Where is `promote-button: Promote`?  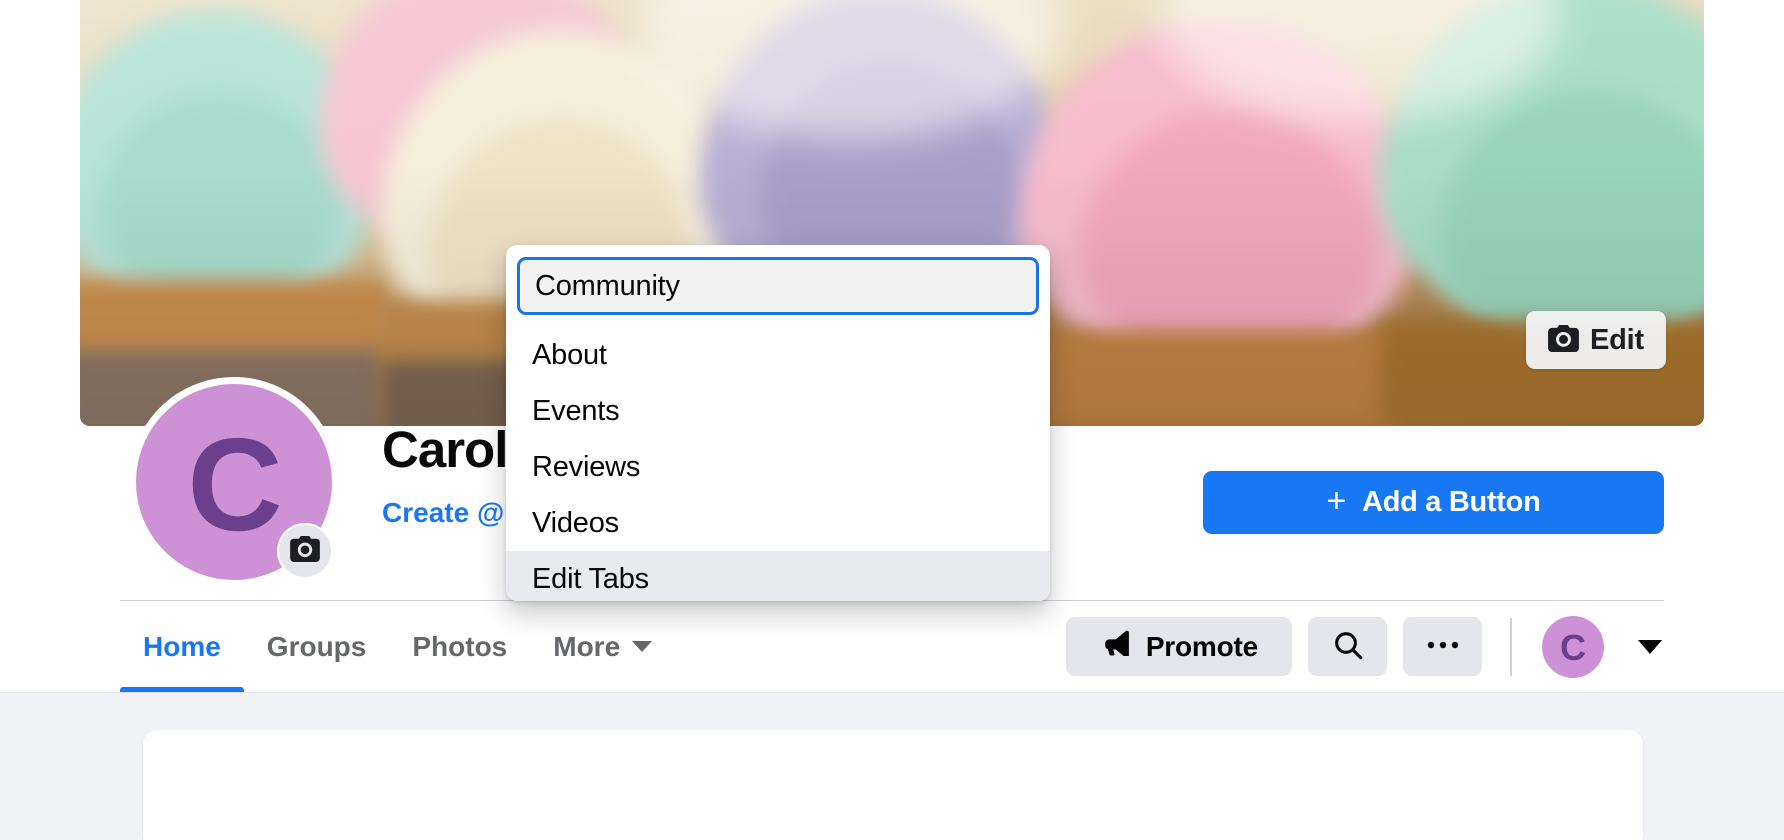 promote-button: Promote is located at coordinates (1178, 646).